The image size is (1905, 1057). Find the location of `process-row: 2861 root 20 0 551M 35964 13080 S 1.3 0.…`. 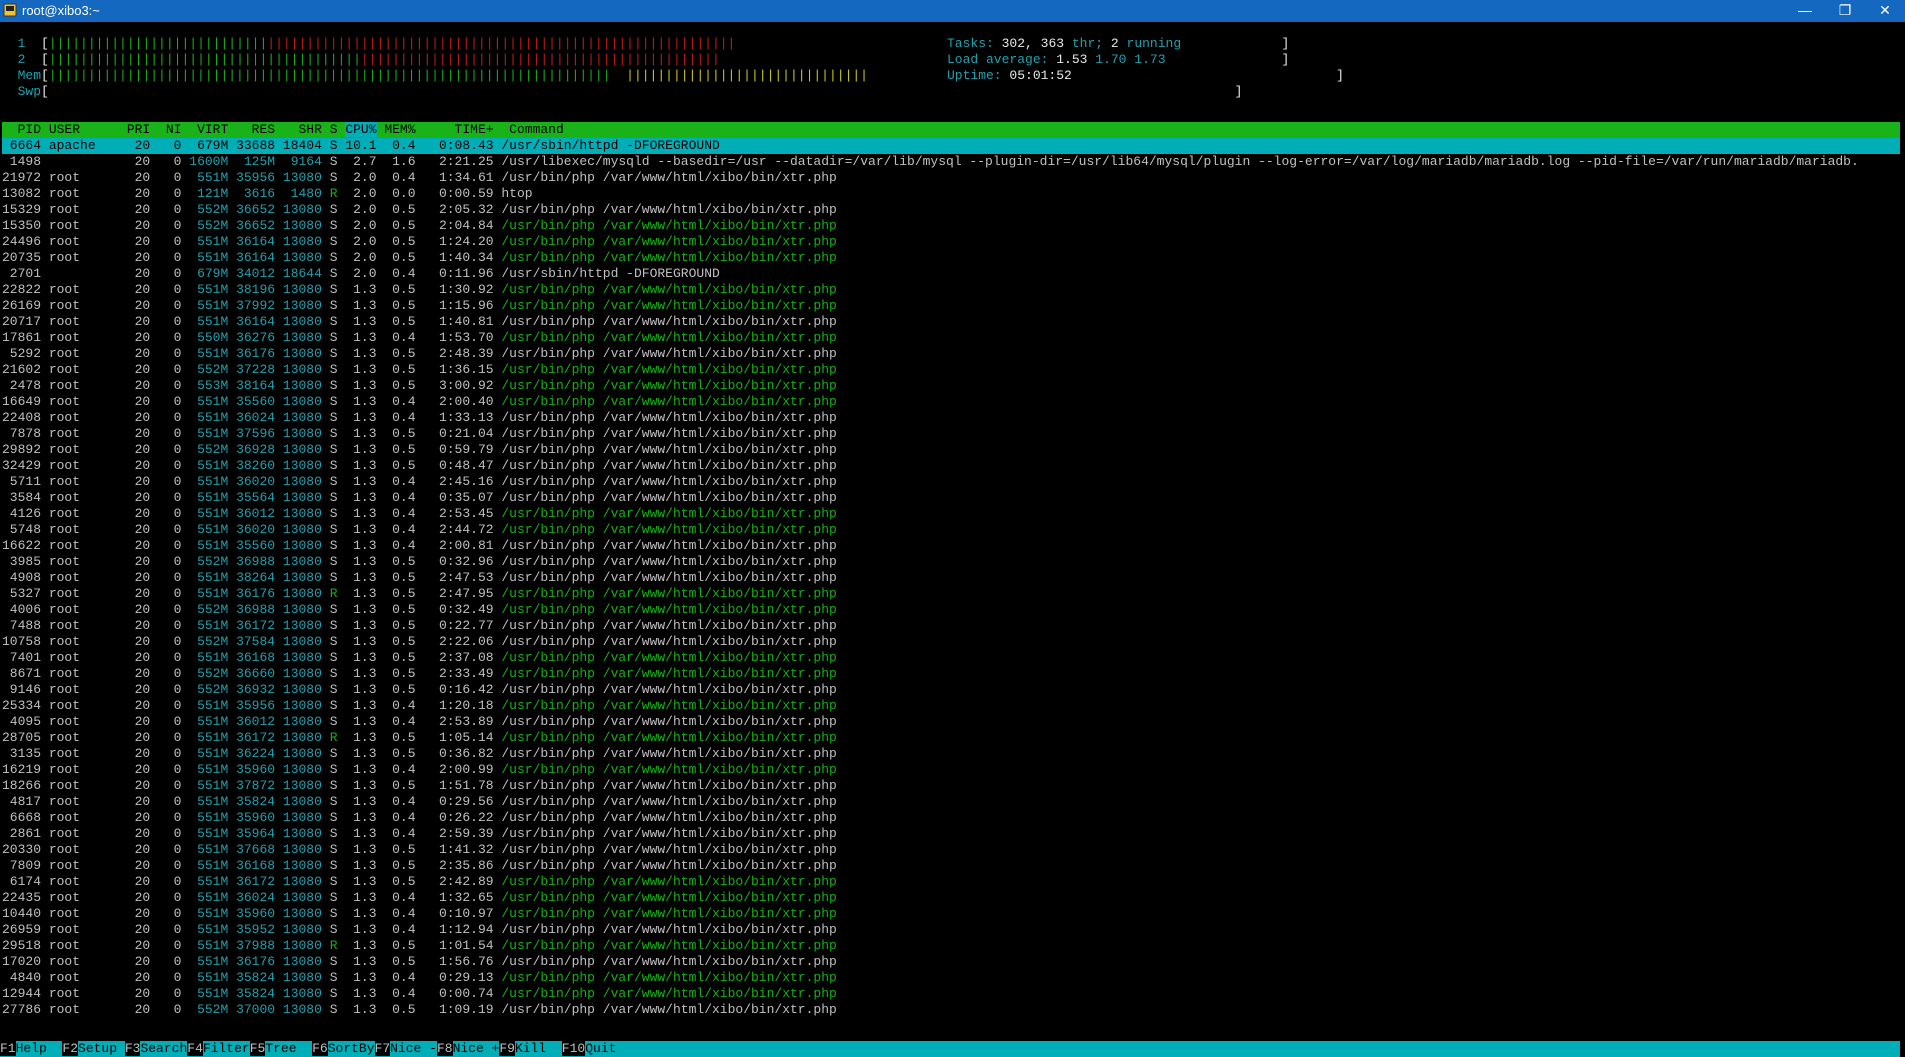

process-row: 2861 root 20 0 551M 35964 13080 S 1.3 0.… is located at coordinates (951, 834).